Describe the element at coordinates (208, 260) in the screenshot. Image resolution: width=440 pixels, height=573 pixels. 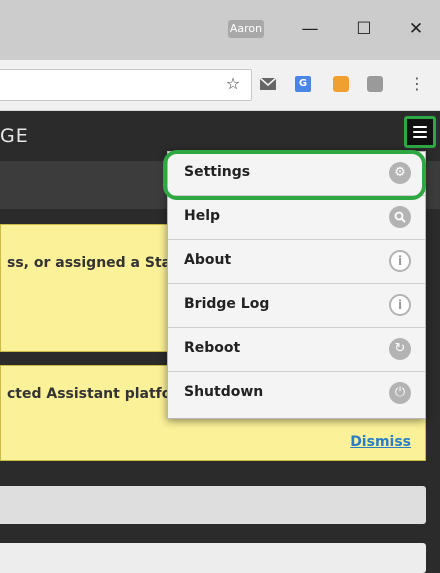
I see `menu-item-label: About` at that location.